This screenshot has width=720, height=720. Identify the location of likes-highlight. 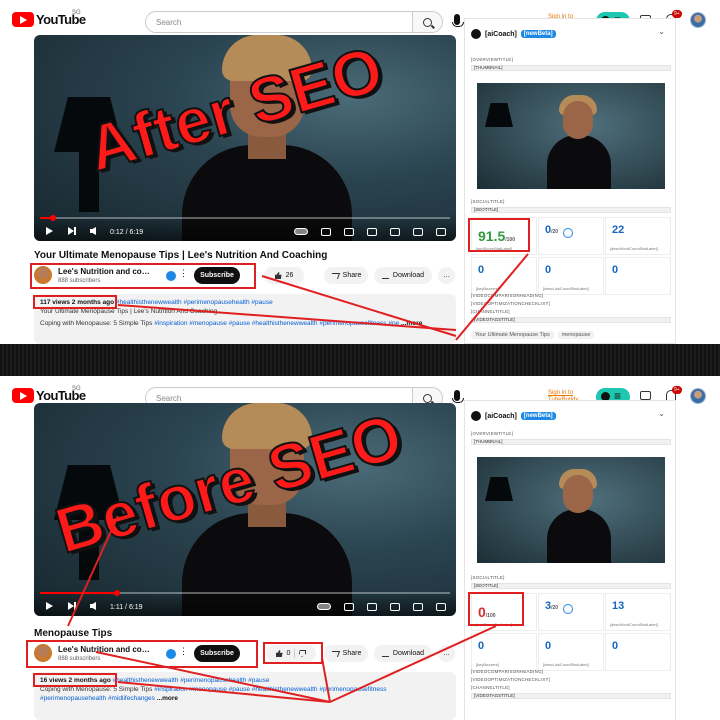
(293, 653).